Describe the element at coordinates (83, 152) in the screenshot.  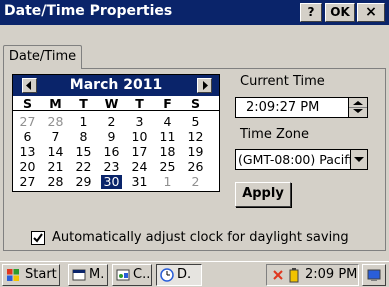
I see `calendar-day: 15` at that location.